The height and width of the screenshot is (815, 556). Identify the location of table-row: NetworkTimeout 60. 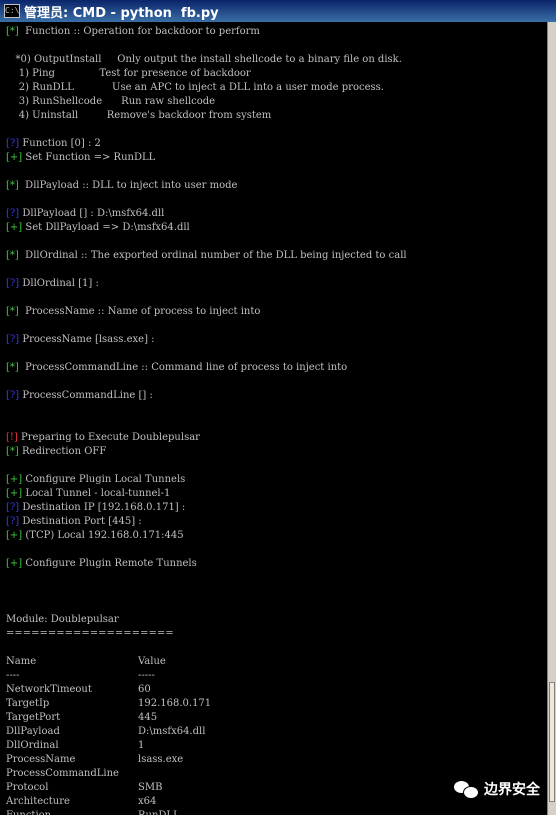
(206, 690).